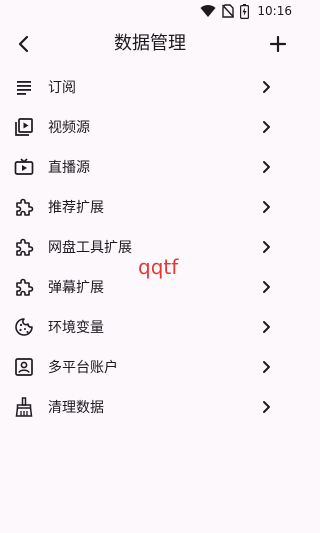 This screenshot has width=320, height=533. I want to click on wifi-icon, so click(208, 11).